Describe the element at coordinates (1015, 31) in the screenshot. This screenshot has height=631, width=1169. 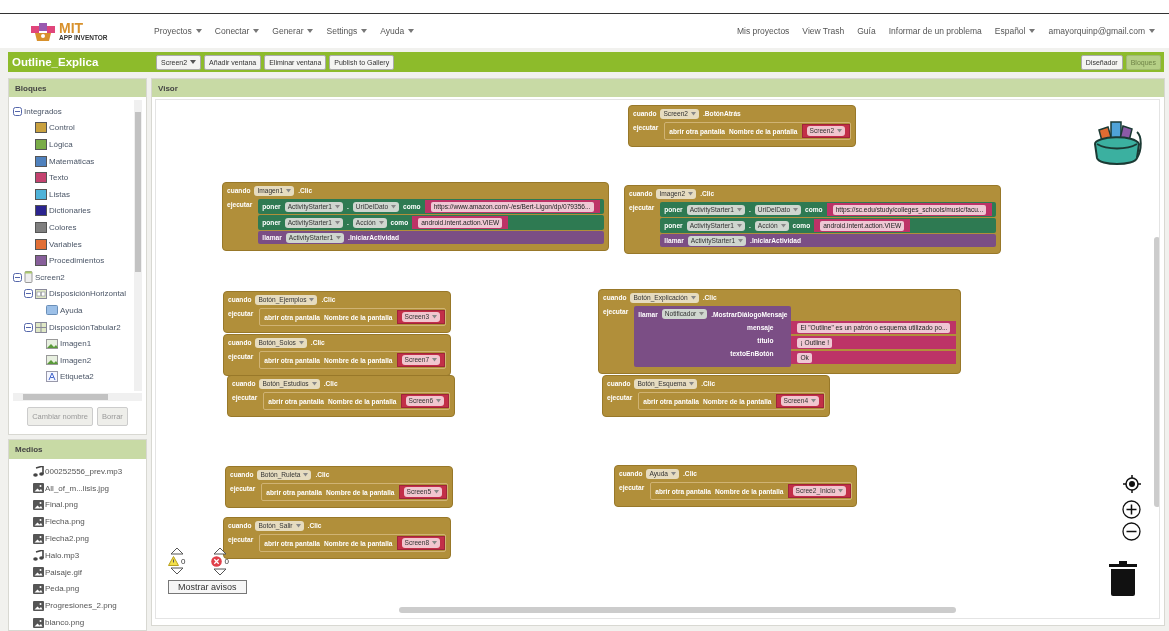
I see `menu-item: Español` at that location.